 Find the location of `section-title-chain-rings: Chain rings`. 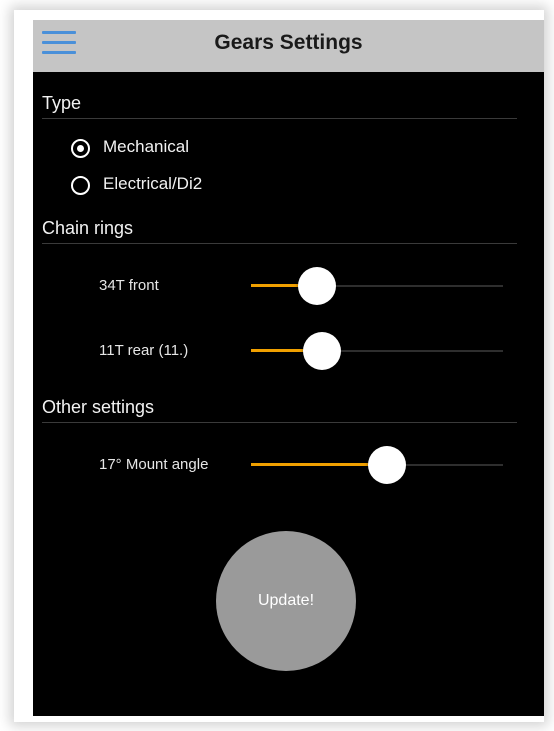

section-title-chain-rings: Chain rings is located at coordinates (88, 228).